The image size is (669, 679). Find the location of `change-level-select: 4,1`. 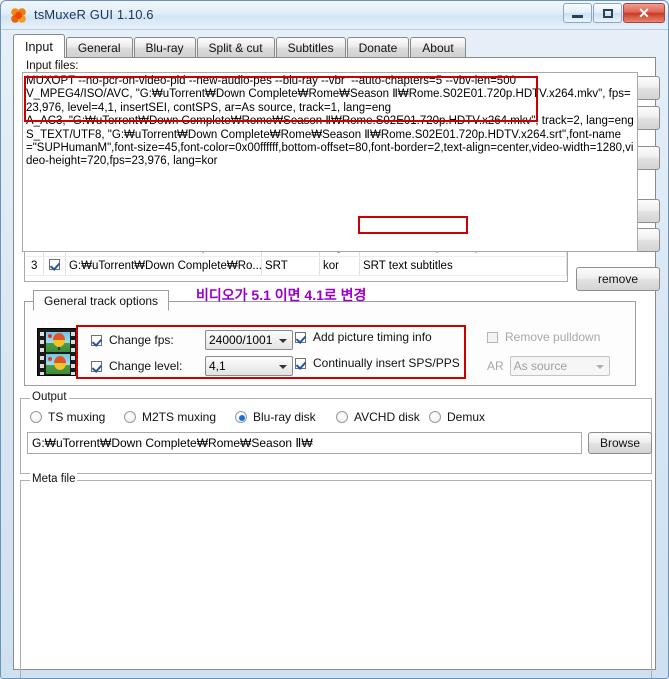

change-level-select: 4,1 is located at coordinates (249, 366).